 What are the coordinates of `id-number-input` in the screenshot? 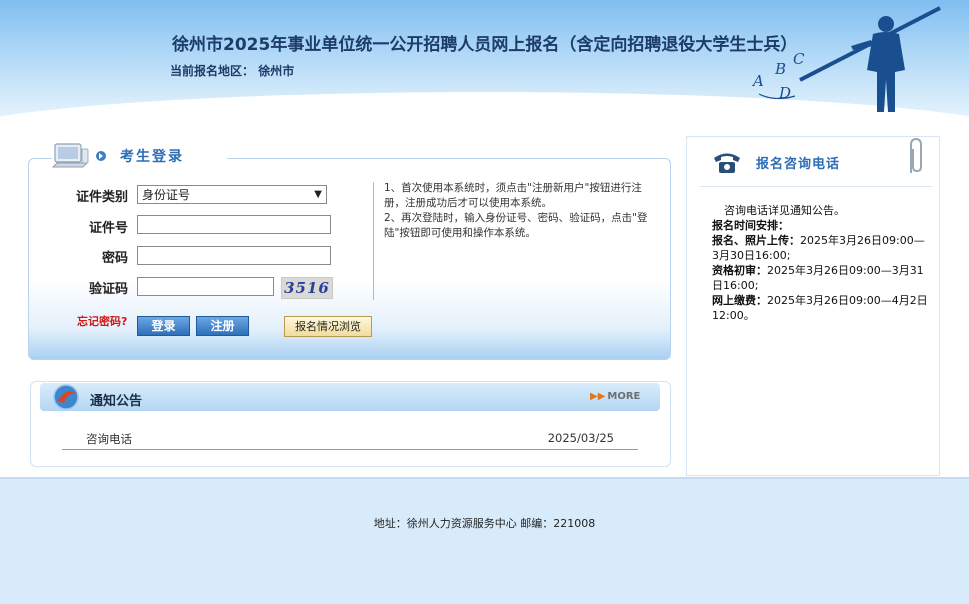 It's located at (234, 224).